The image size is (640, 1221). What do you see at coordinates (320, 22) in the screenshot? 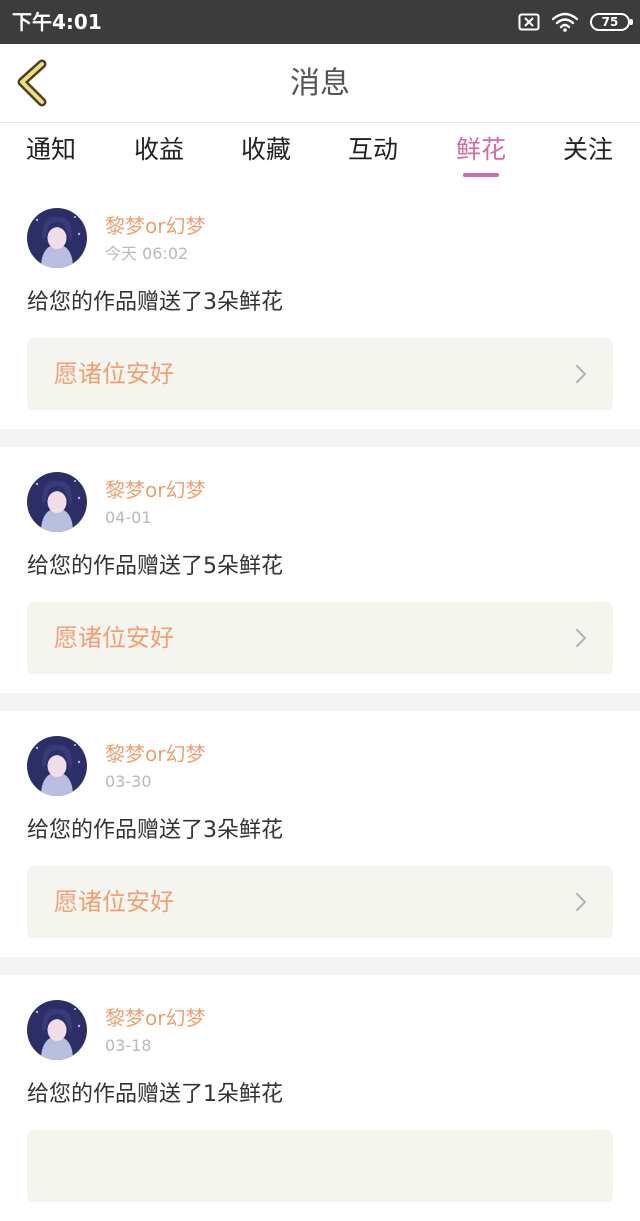
I see `status-bar: 下午4:01 75` at bounding box center [320, 22].